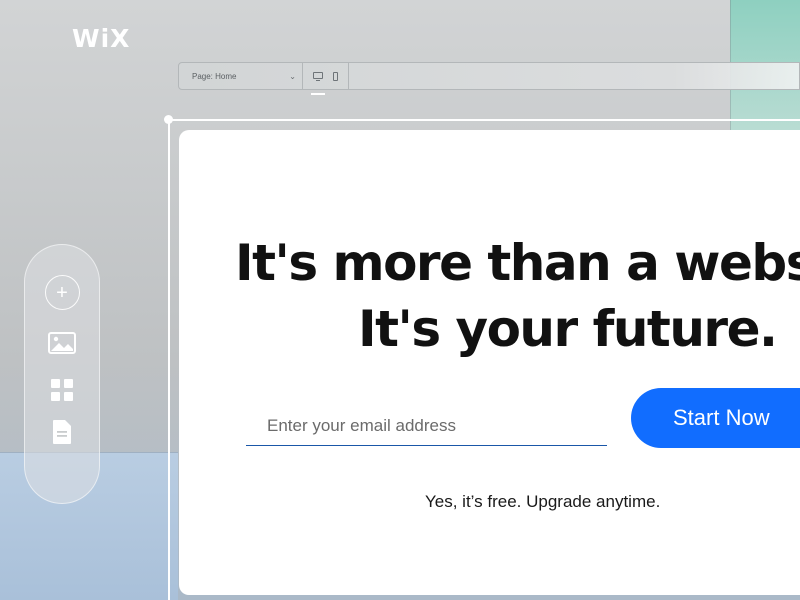 This screenshot has width=800, height=600. What do you see at coordinates (62, 292) in the screenshot?
I see `add-icon: +` at bounding box center [62, 292].